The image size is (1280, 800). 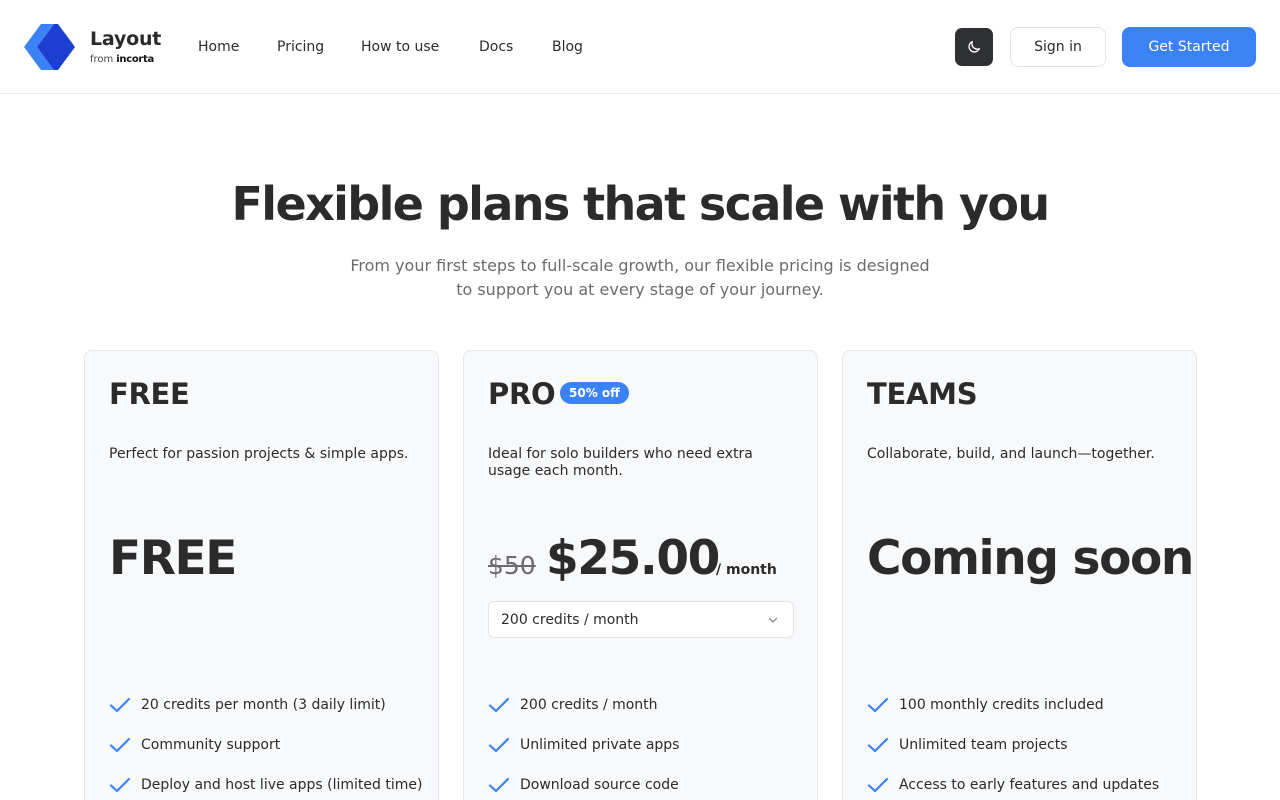 I want to click on plan-name: PRO, so click(x=522, y=394).